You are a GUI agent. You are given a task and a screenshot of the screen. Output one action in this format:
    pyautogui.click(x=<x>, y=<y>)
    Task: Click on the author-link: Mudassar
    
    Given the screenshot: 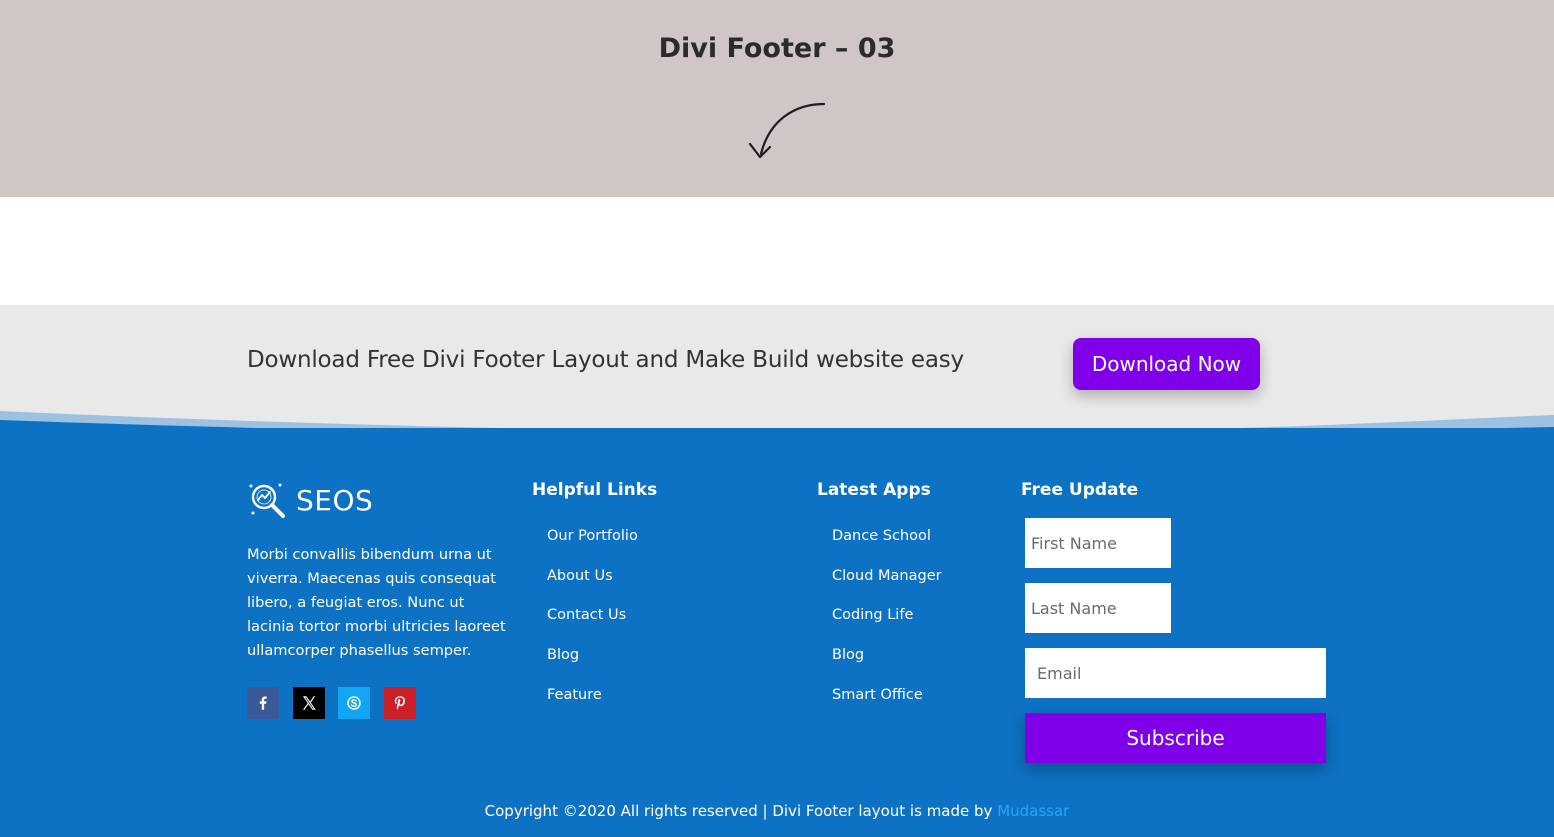 What is the action you would take?
    pyautogui.click(x=1033, y=811)
    